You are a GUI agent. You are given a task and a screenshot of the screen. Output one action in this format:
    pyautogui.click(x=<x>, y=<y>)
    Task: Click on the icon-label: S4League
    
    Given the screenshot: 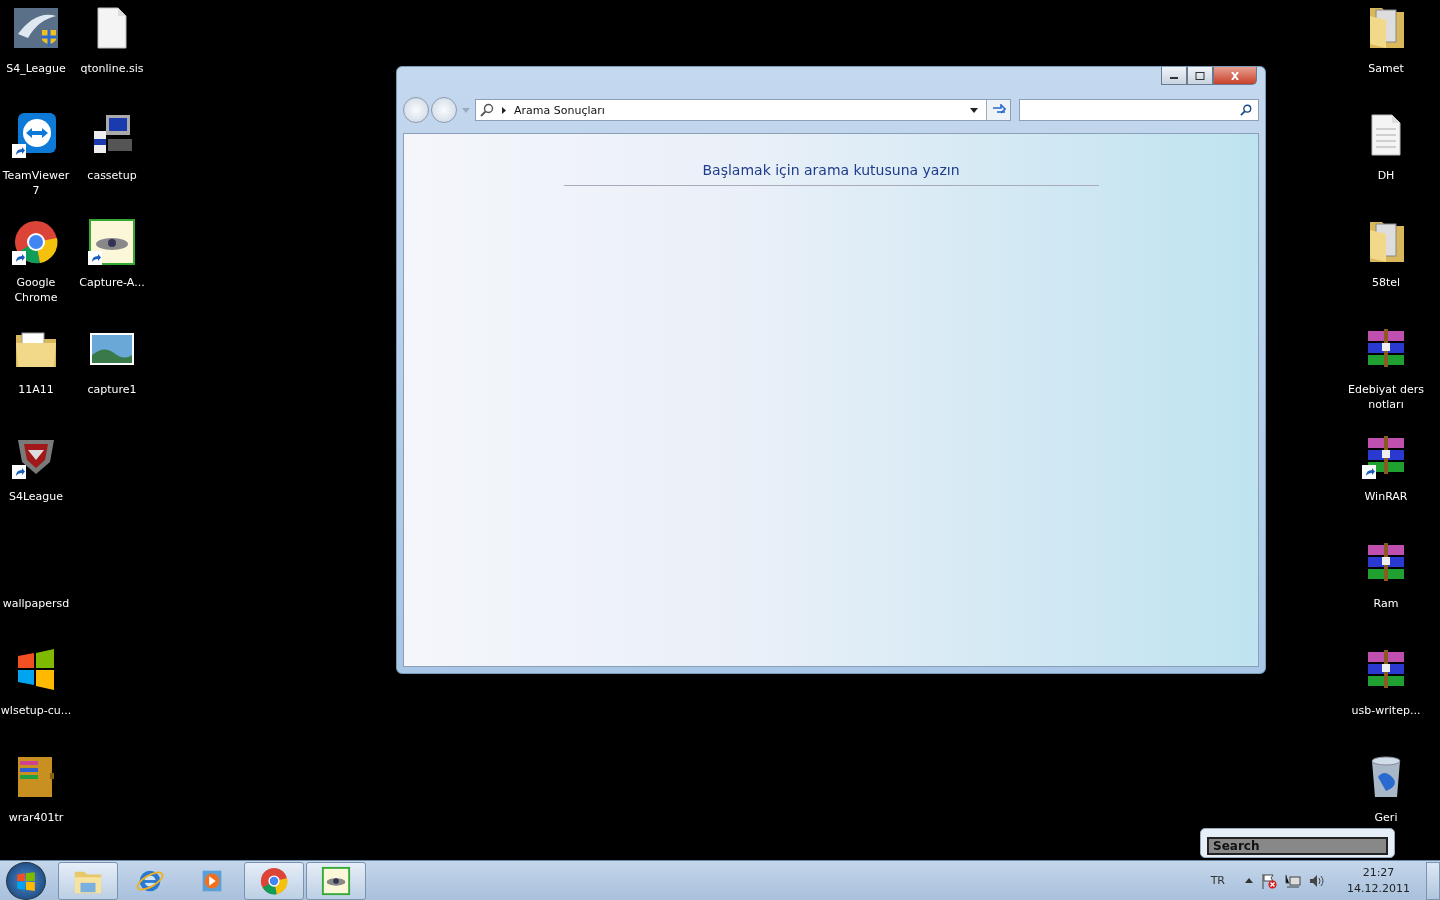 What is the action you would take?
    pyautogui.click(x=36, y=496)
    